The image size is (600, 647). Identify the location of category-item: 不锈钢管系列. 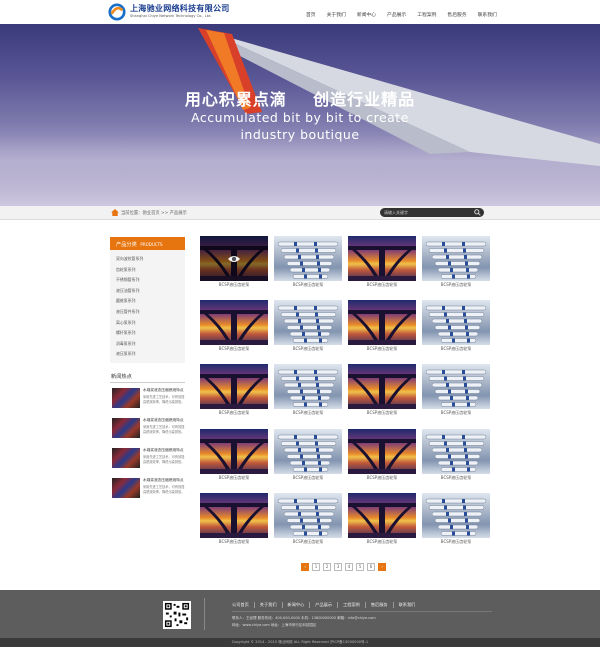
(147, 279).